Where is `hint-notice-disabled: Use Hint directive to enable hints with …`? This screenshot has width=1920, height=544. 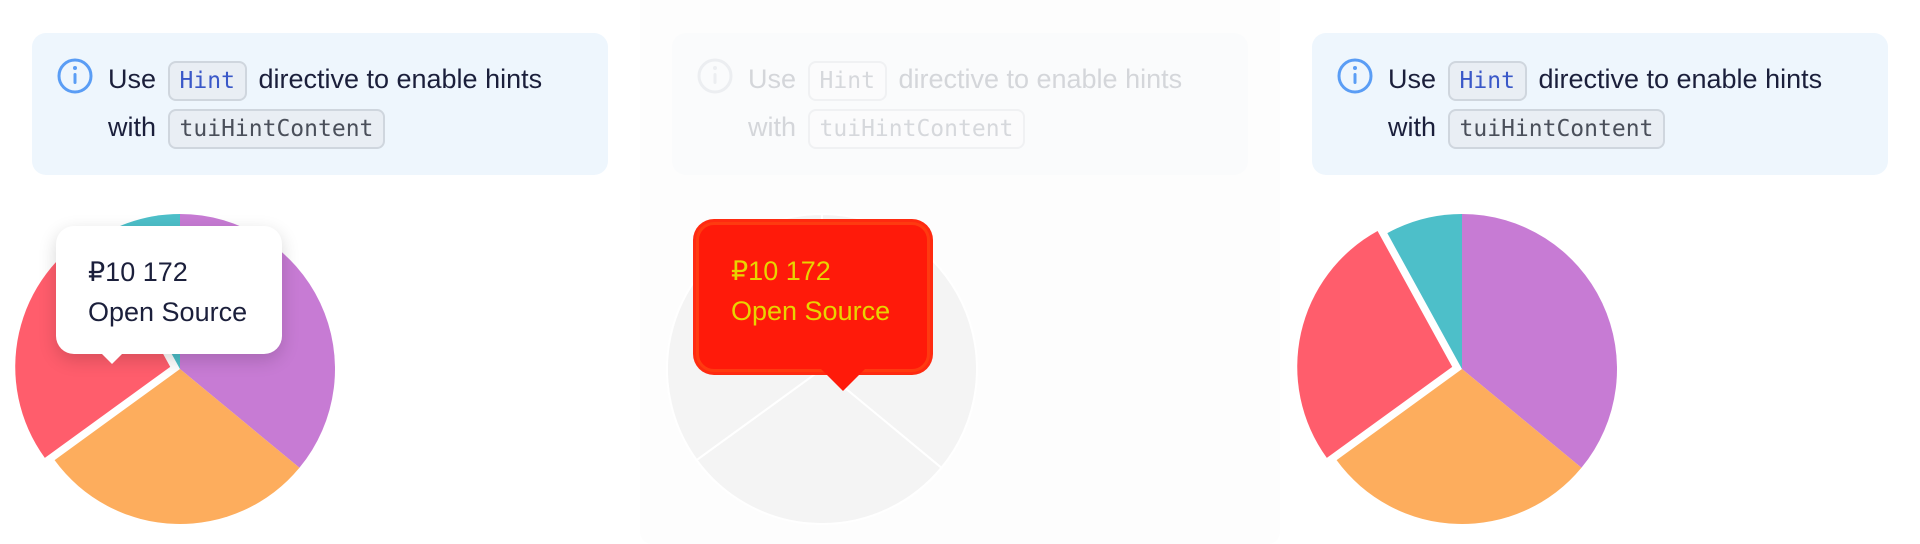 hint-notice-disabled: Use Hint directive to enable hints with … is located at coordinates (960, 104).